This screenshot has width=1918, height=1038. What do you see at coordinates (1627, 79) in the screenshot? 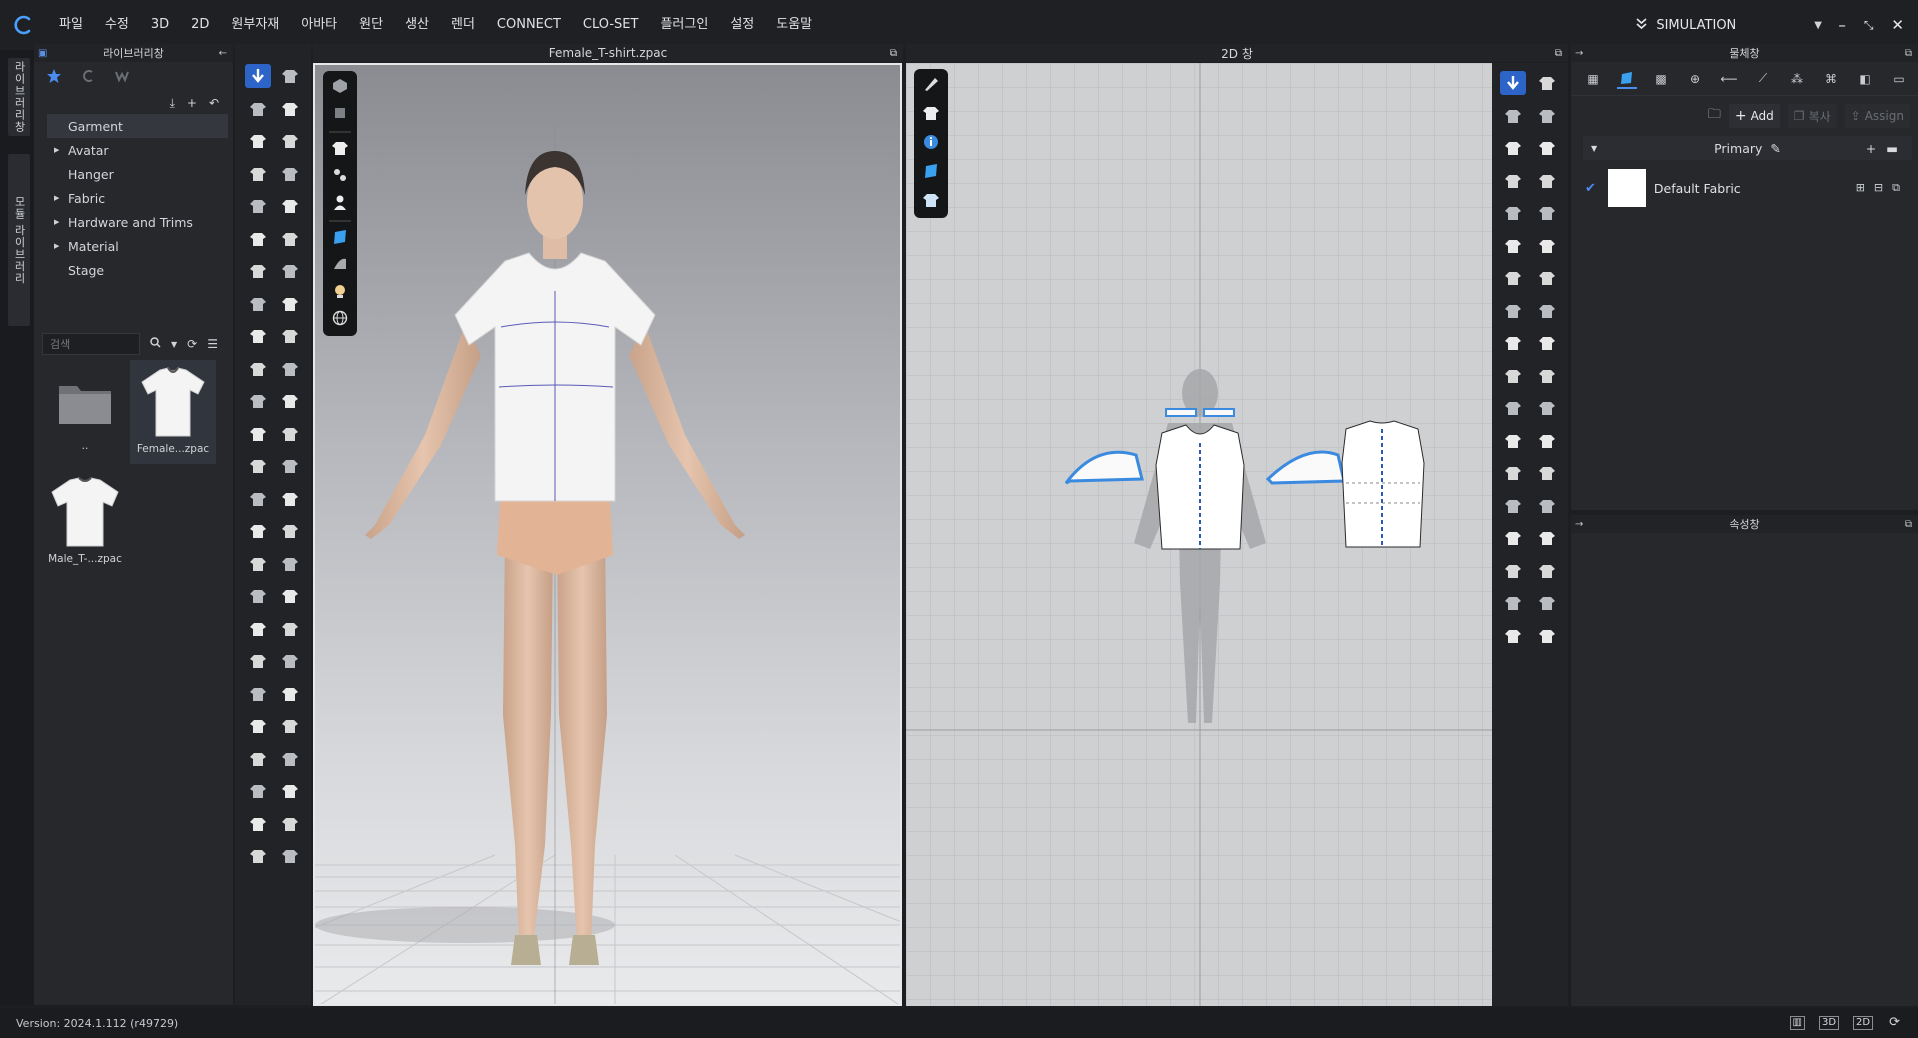
I see `fabric-tab-icon` at bounding box center [1627, 79].